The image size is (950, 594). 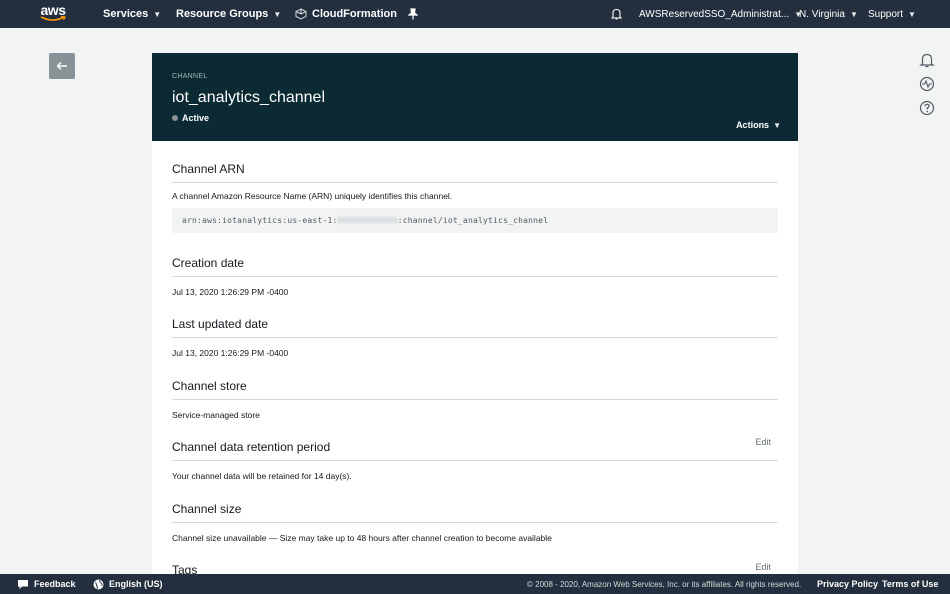 I want to click on section-title: Creation date, so click(x=475, y=266).